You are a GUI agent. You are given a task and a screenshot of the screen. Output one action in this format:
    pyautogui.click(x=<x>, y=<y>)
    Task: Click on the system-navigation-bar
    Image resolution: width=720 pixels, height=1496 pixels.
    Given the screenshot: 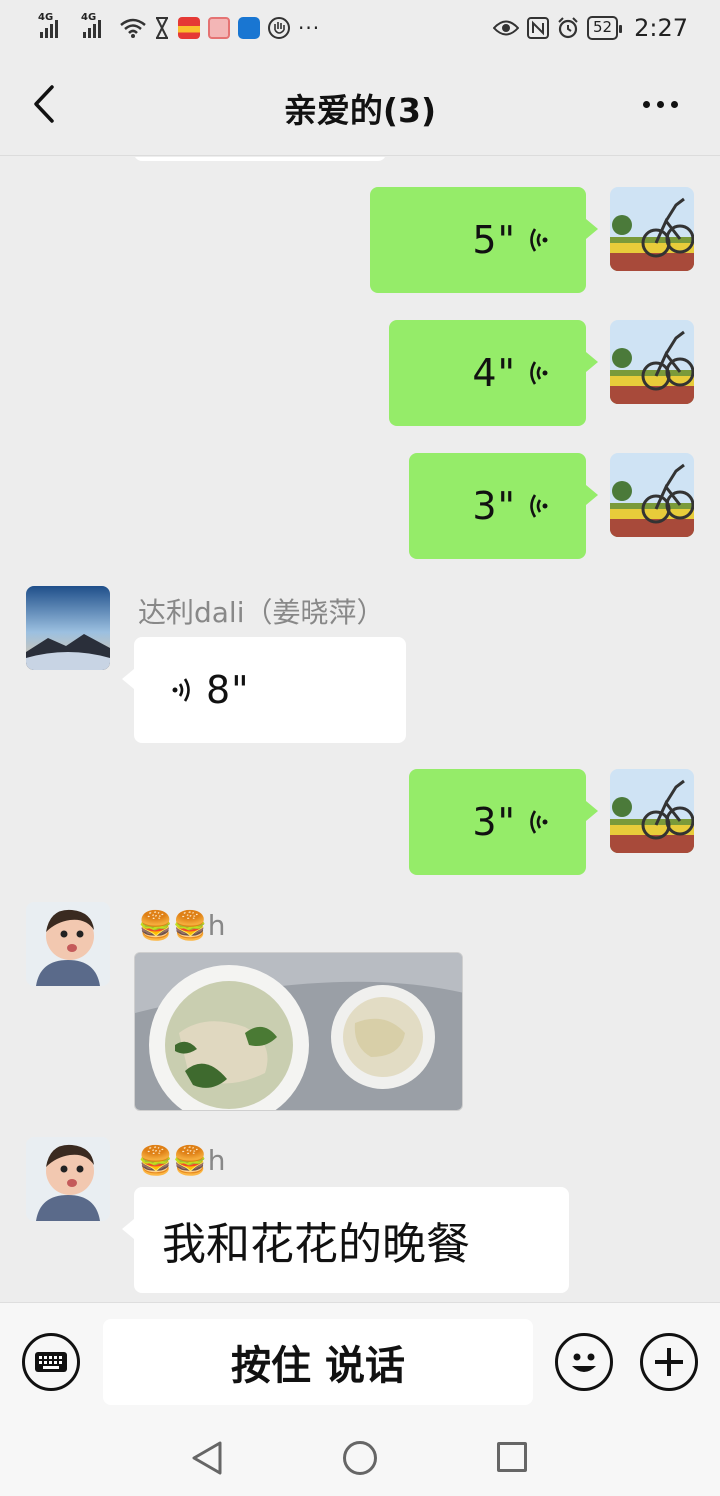 What is the action you would take?
    pyautogui.click(x=360, y=1458)
    